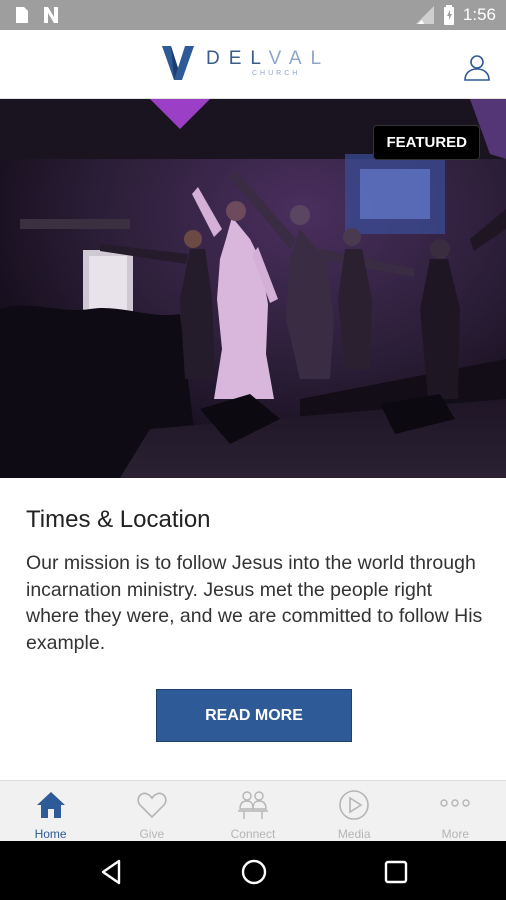 The height and width of the screenshot is (900, 506). What do you see at coordinates (152, 805) in the screenshot?
I see `heart-icon` at bounding box center [152, 805].